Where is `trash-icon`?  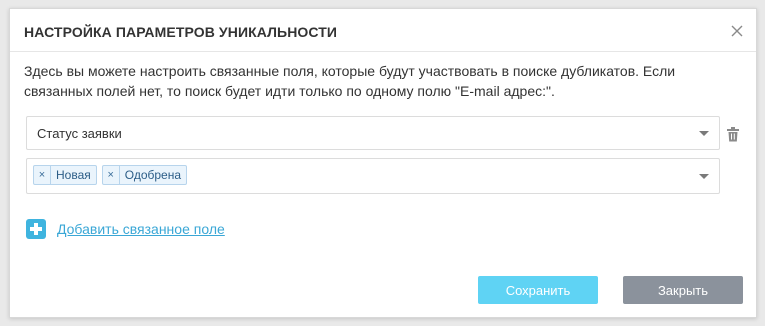
trash-icon is located at coordinates (733, 134).